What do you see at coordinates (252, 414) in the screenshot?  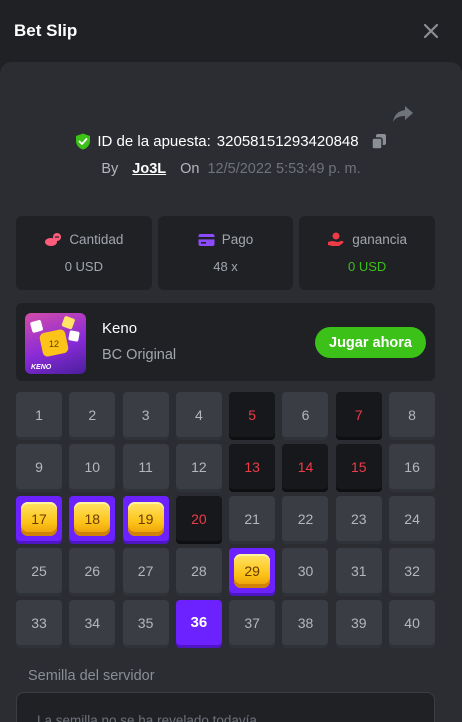 I see `keno-cell-5: 5` at bounding box center [252, 414].